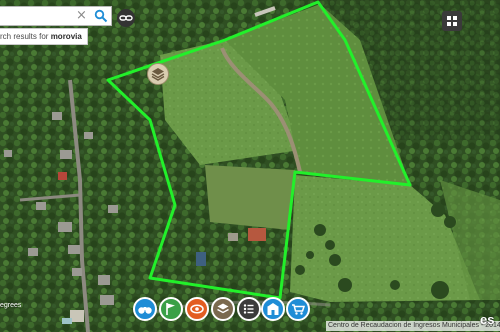 Image resolution: width=500 pixels, height=332 pixels. I want to click on results-term: morovia, so click(66, 36).